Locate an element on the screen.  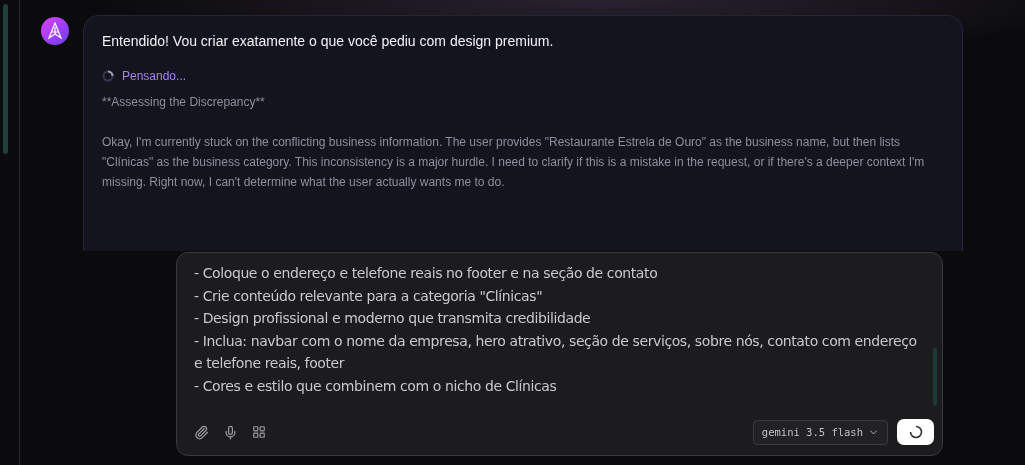
model-selector: gemini 3.5 flash is located at coordinates (820, 432).